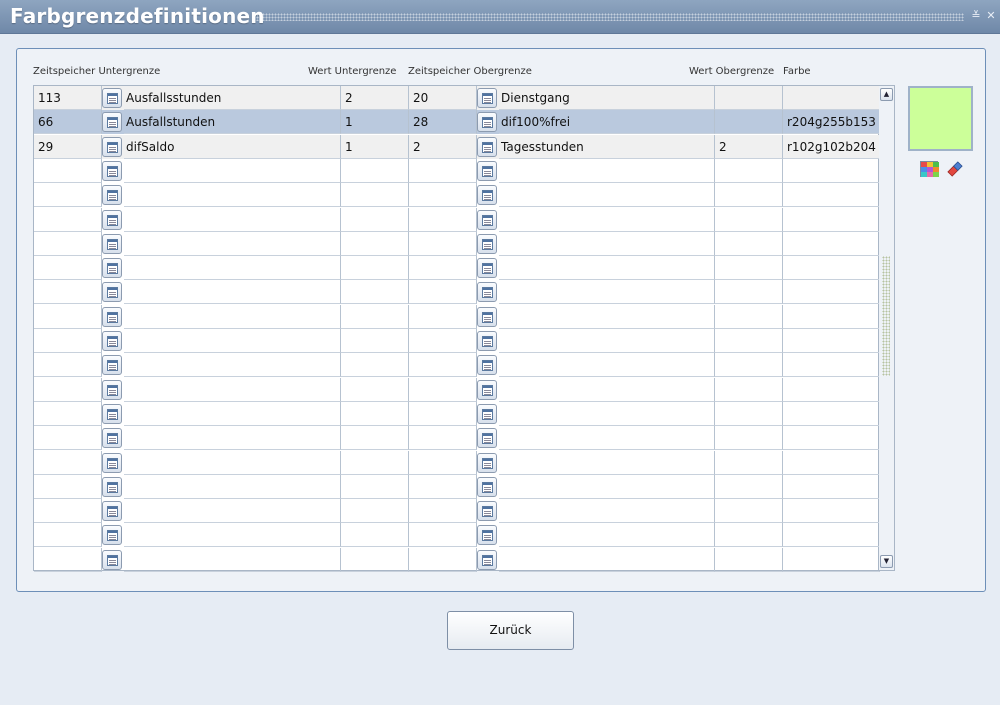  I want to click on color-palette-icon, so click(929, 169).